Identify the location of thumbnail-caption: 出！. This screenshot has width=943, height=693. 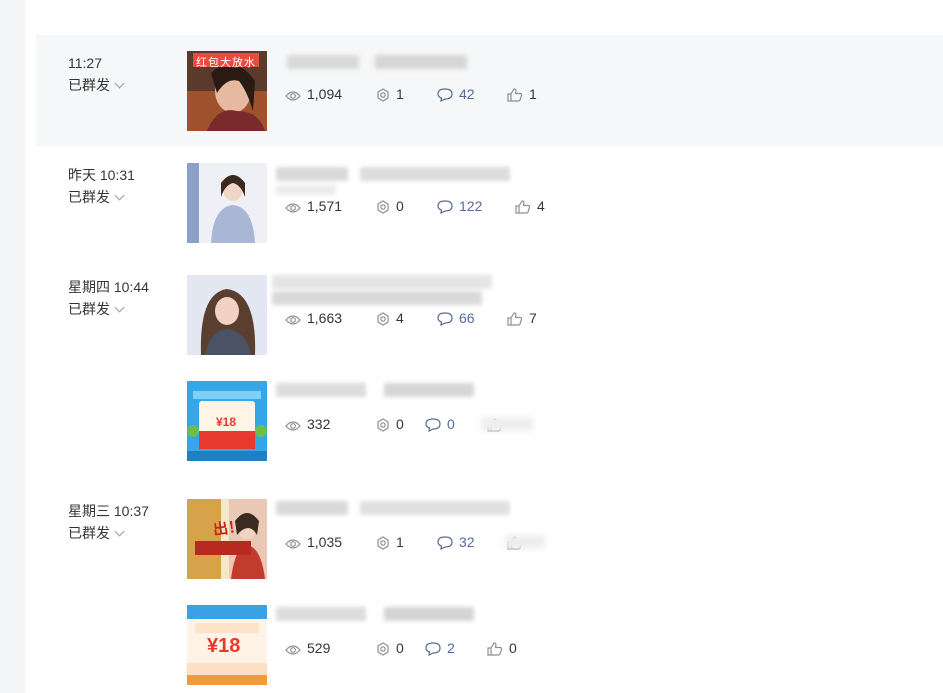
(228, 528).